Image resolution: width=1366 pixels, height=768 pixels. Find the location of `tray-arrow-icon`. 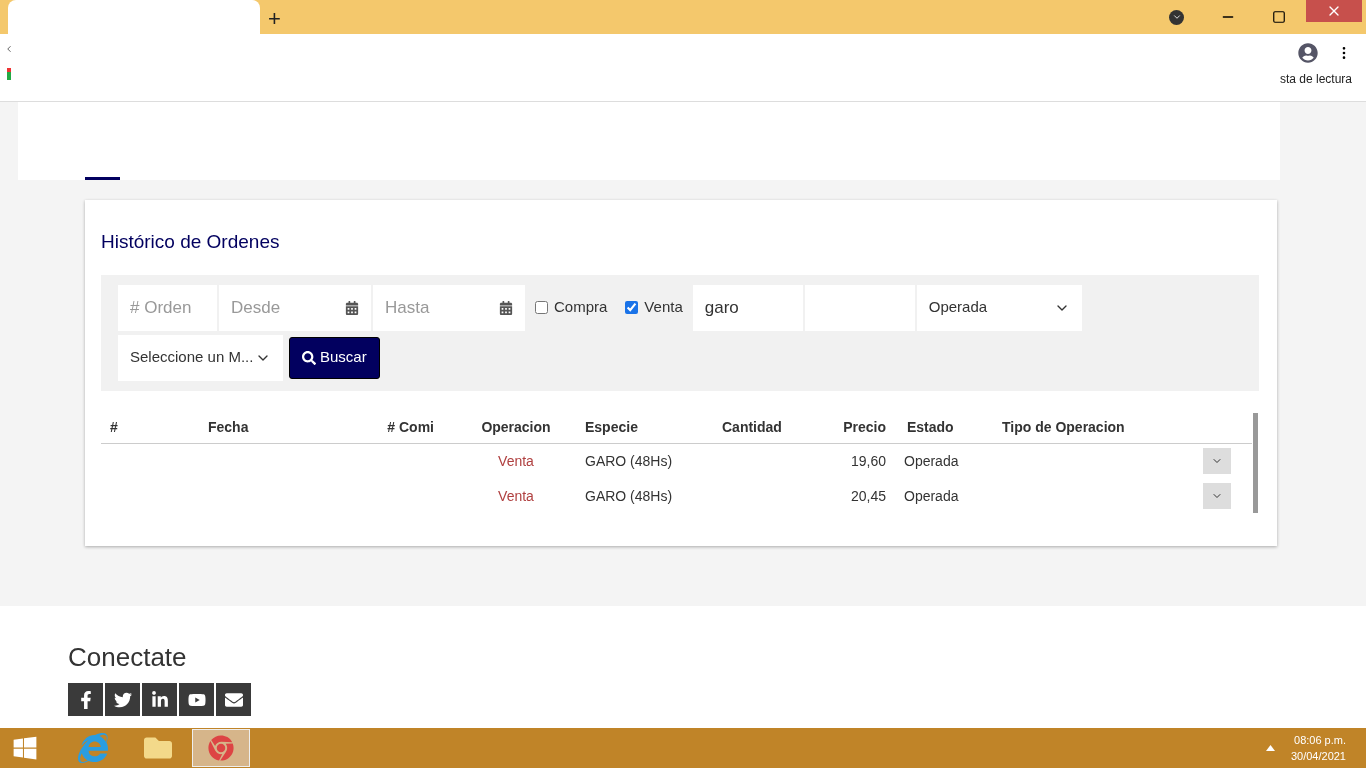

tray-arrow-icon is located at coordinates (1270, 748).